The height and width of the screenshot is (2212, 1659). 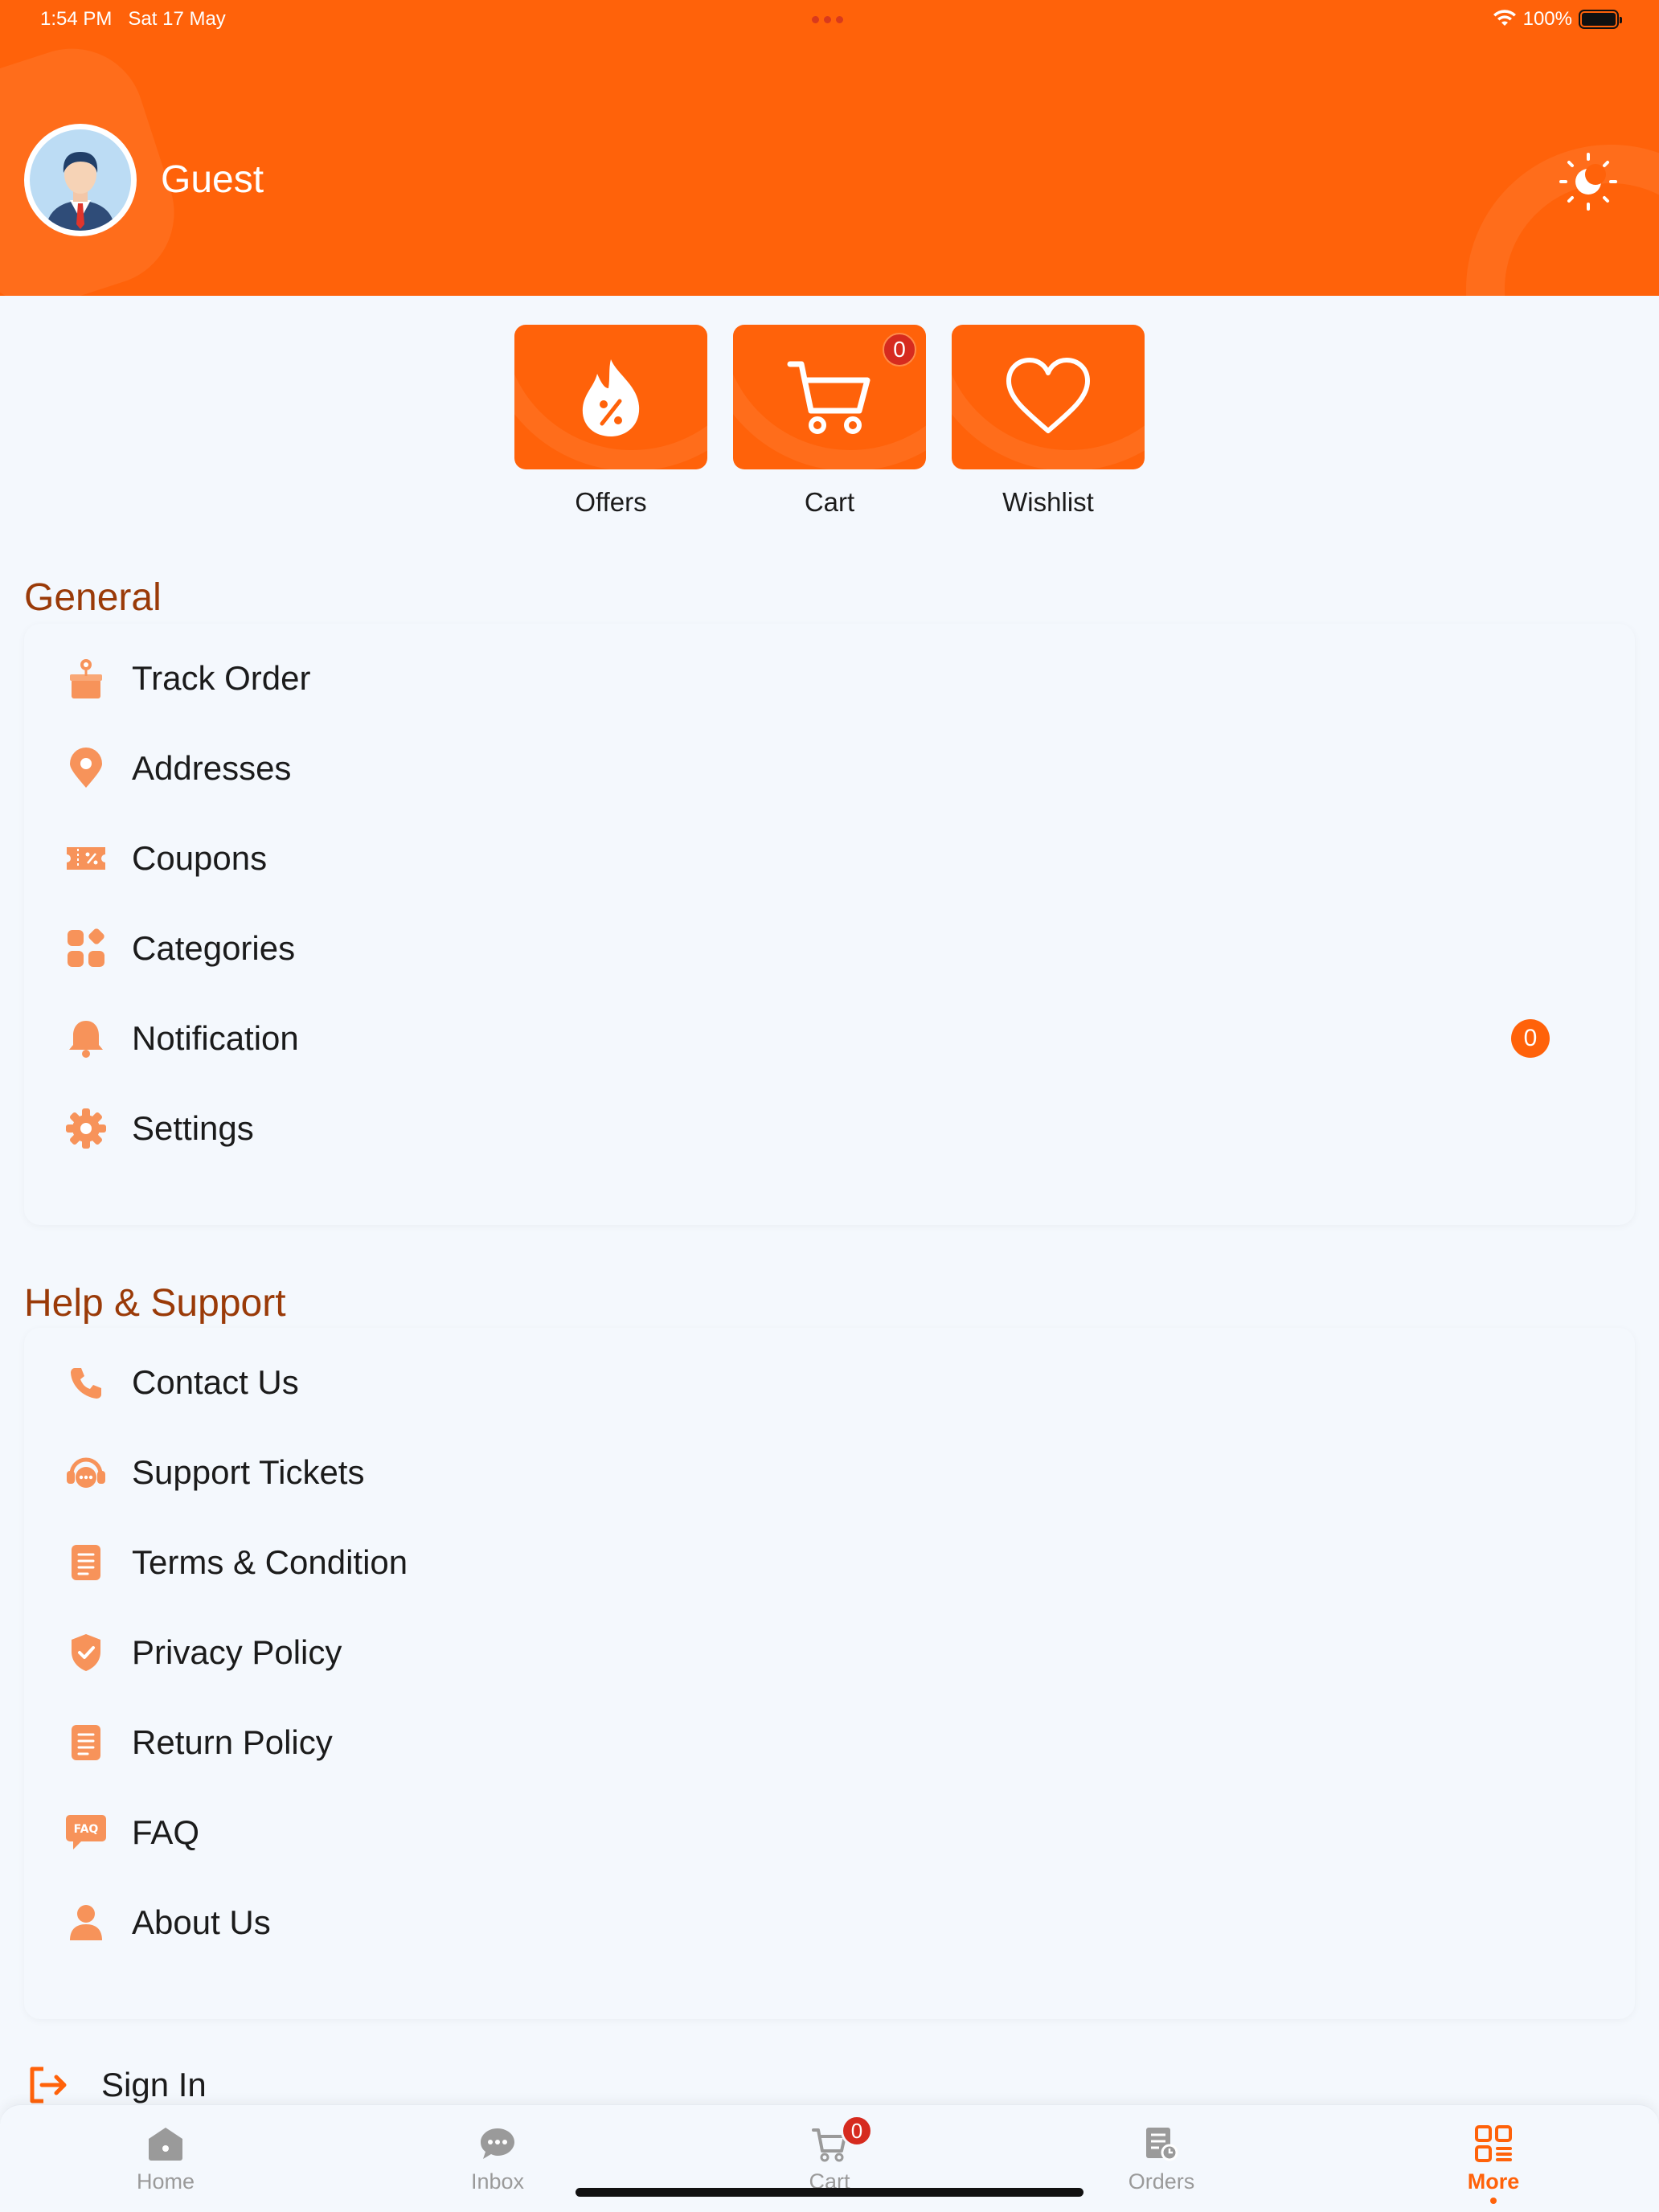 I want to click on categories-icon, so click(x=86, y=949).